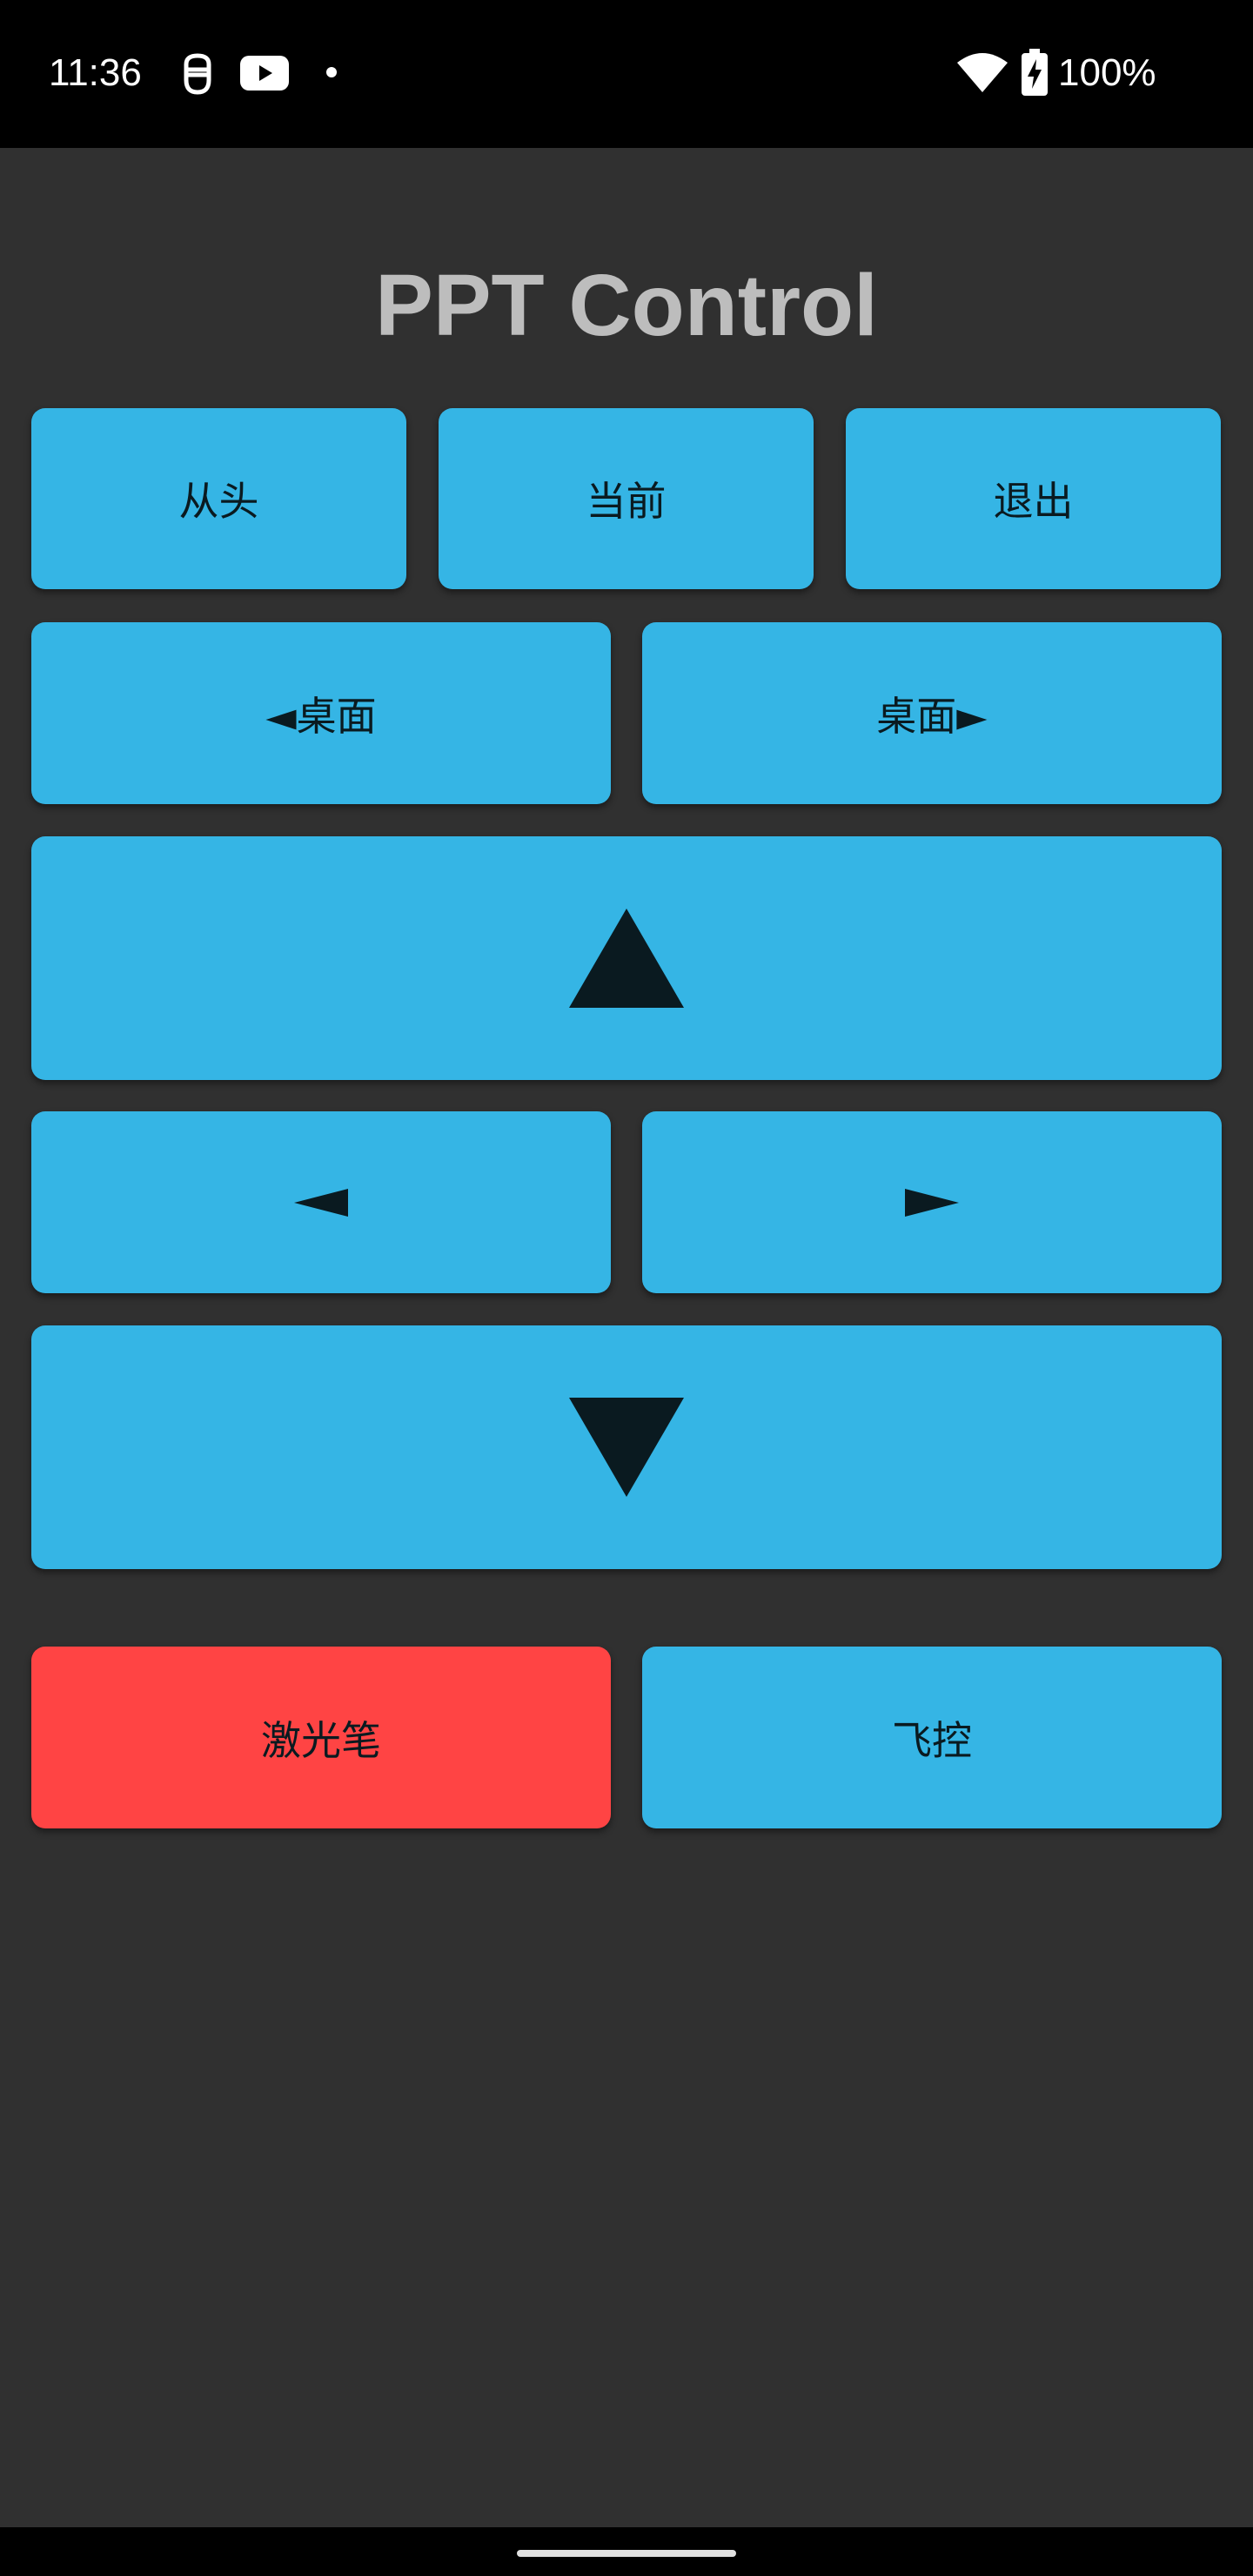  Describe the element at coordinates (331, 72) in the screenshot. I see `dot-icon` at that location.